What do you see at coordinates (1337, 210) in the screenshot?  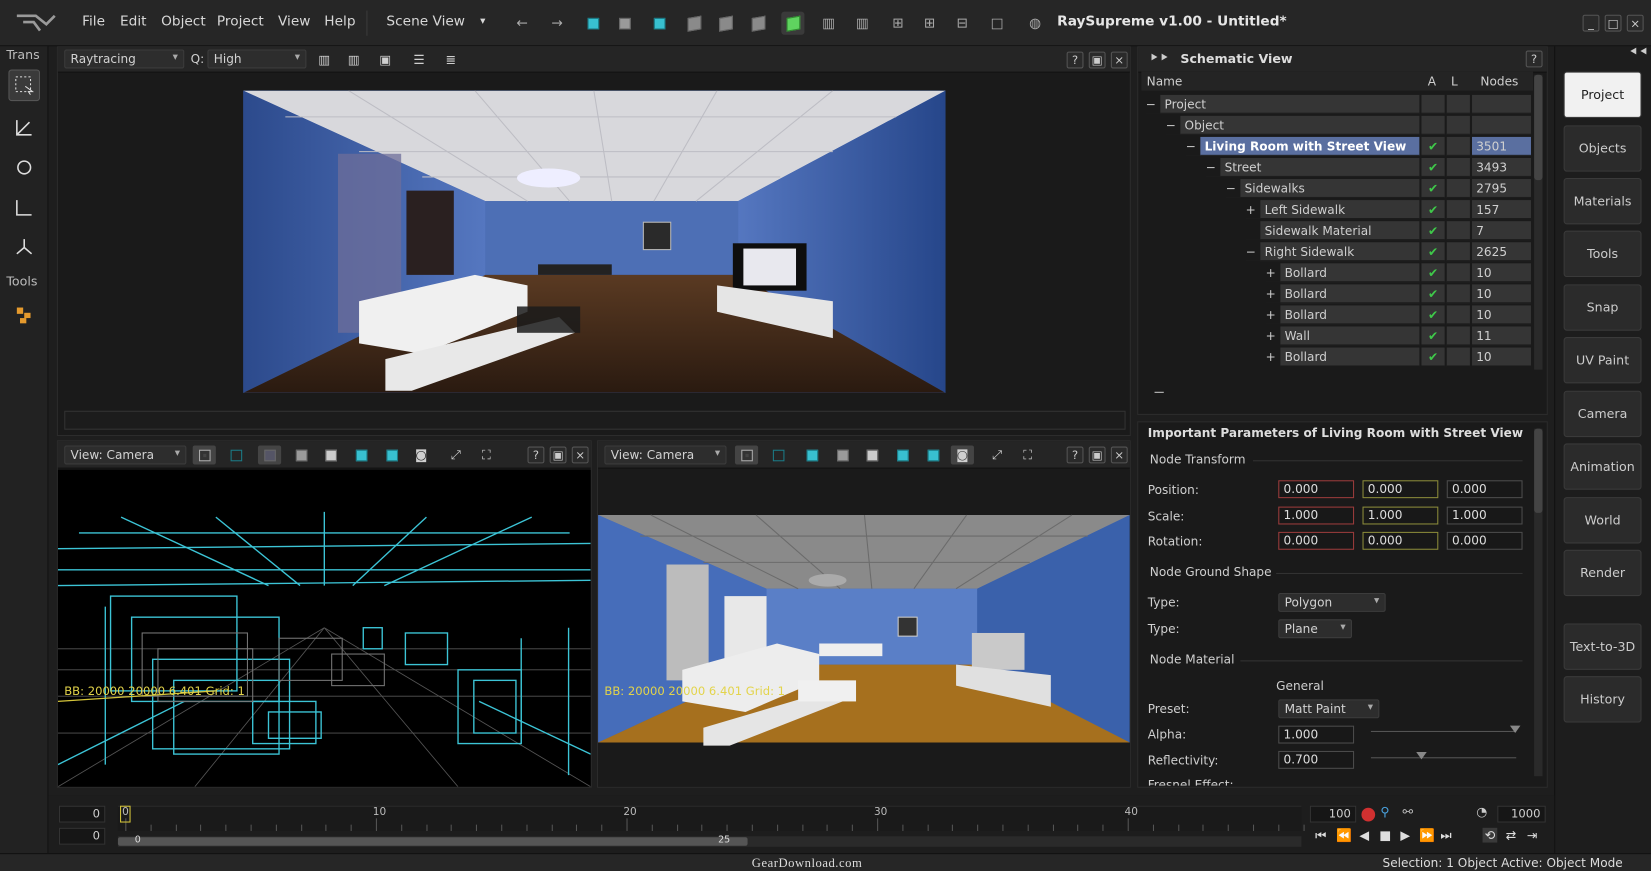 I see `table-row: + Left Sidewalk ✔ 157` at bounding box center [1337, 210].